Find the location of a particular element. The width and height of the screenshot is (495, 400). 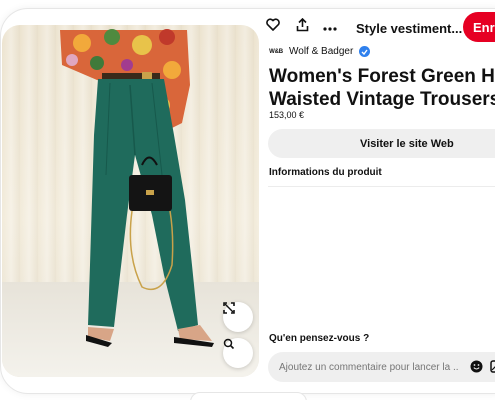

more-options-button is located at coordinates (330, 27).